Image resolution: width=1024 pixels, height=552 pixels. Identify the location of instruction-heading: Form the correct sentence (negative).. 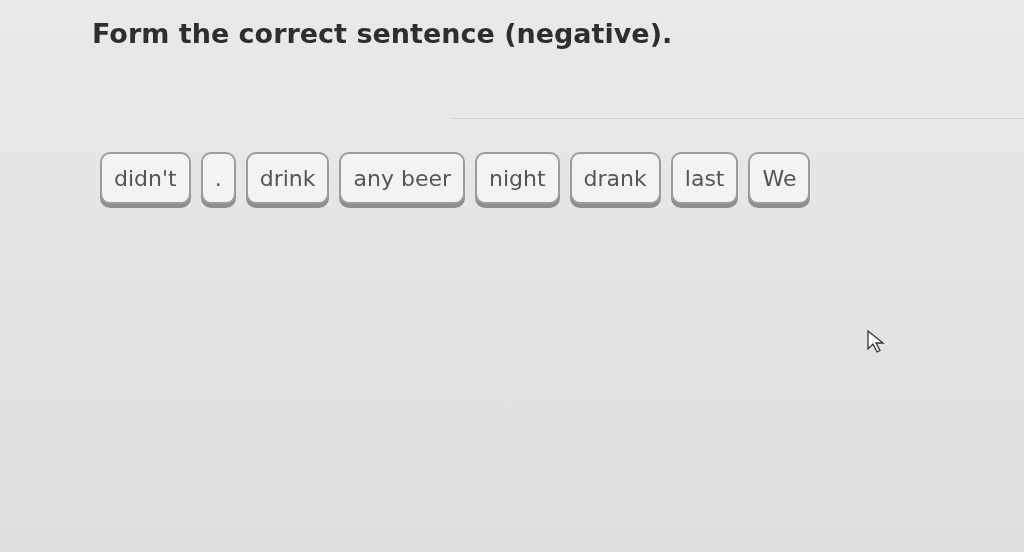
(383, 34).